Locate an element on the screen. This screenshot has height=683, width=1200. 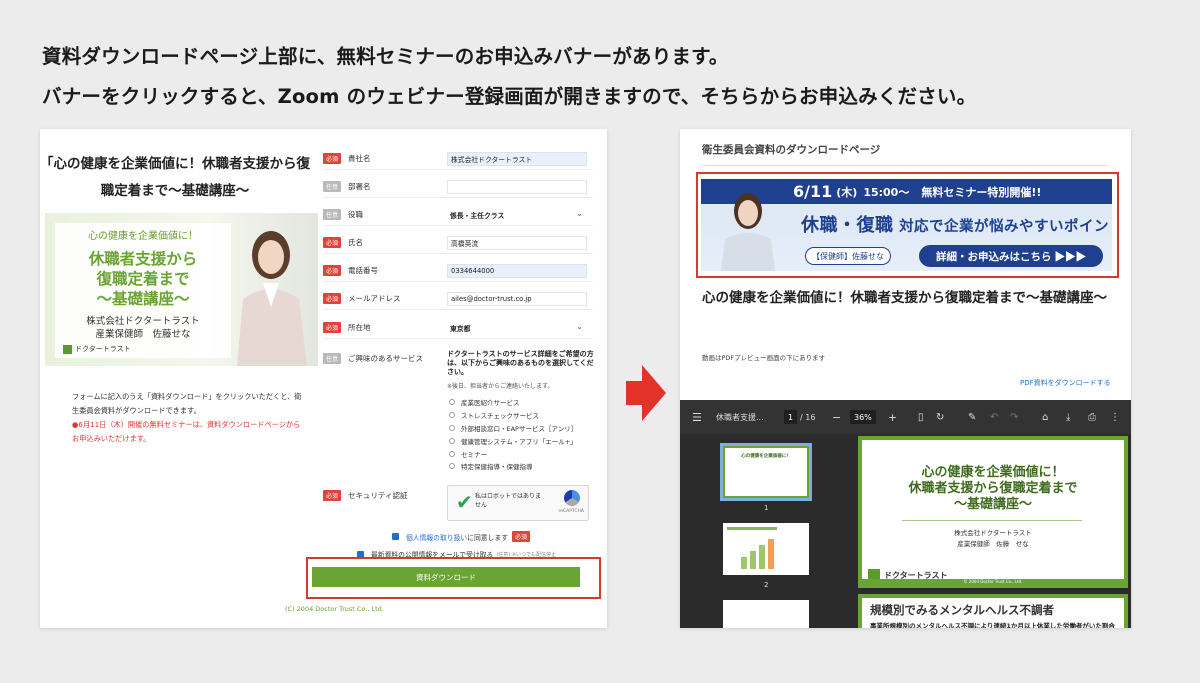
page-number-input: 1 is located at coordinates (791, 417).